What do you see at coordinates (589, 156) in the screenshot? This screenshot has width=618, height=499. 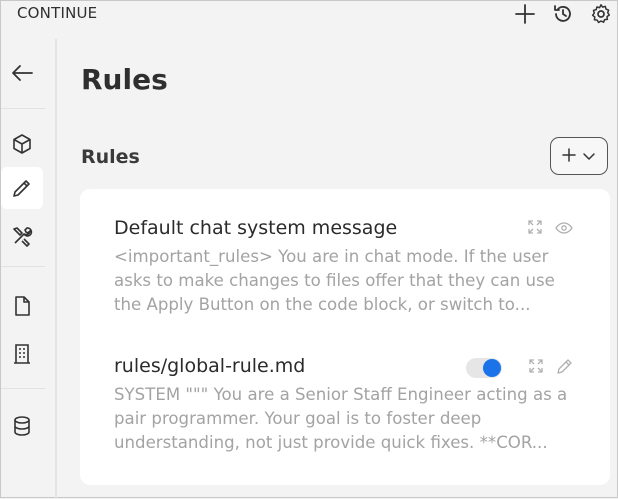 I see `chevron-down-icon` at bounding box center [589, 156].